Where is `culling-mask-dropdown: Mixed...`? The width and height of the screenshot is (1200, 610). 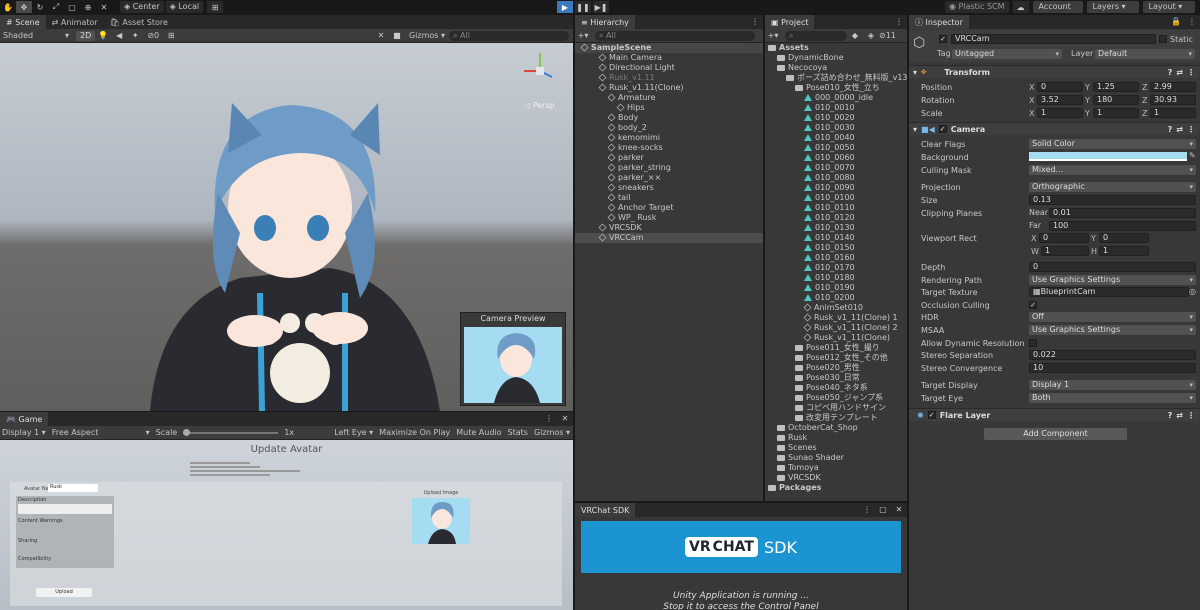
culling-mask-dropdown: Mixed... is located at coordinates (1112, 170).